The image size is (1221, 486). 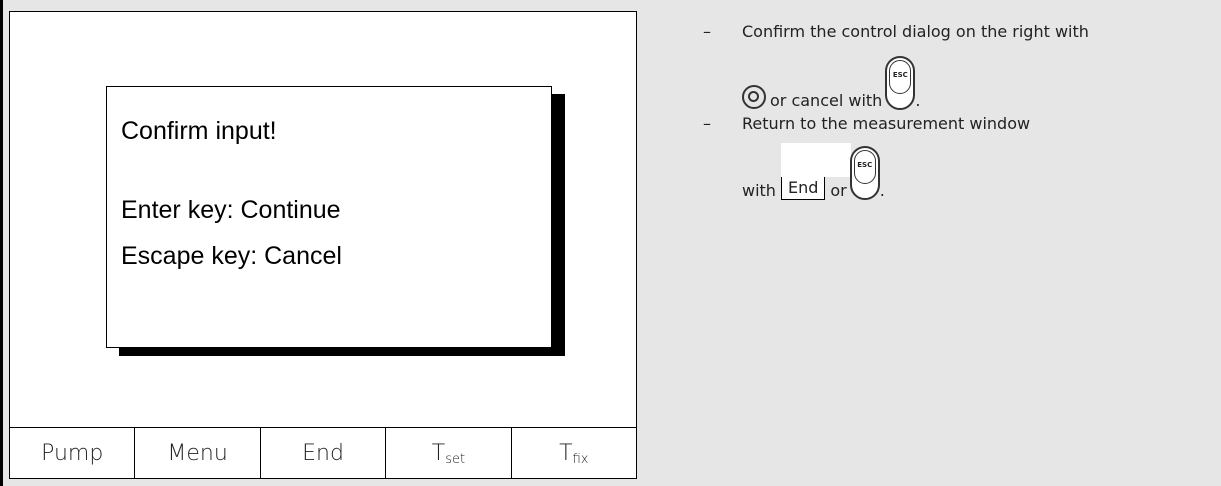 I want to click on softkey-menu-label: Menu, so click(x=197, y=453).